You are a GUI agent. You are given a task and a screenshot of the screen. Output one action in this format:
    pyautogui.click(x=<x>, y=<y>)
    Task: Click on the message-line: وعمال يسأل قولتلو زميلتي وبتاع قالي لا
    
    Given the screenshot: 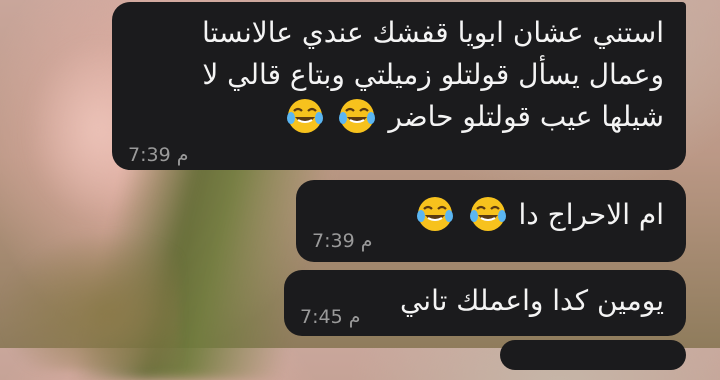 What is the action you would take?
    pyautogui.click(x=433, y=74)
    